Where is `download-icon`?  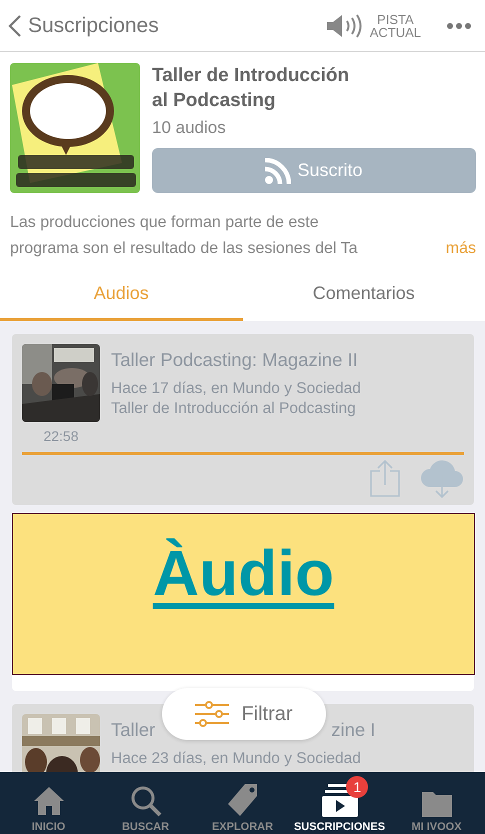
download-icon is located at coordinates (442, 479).